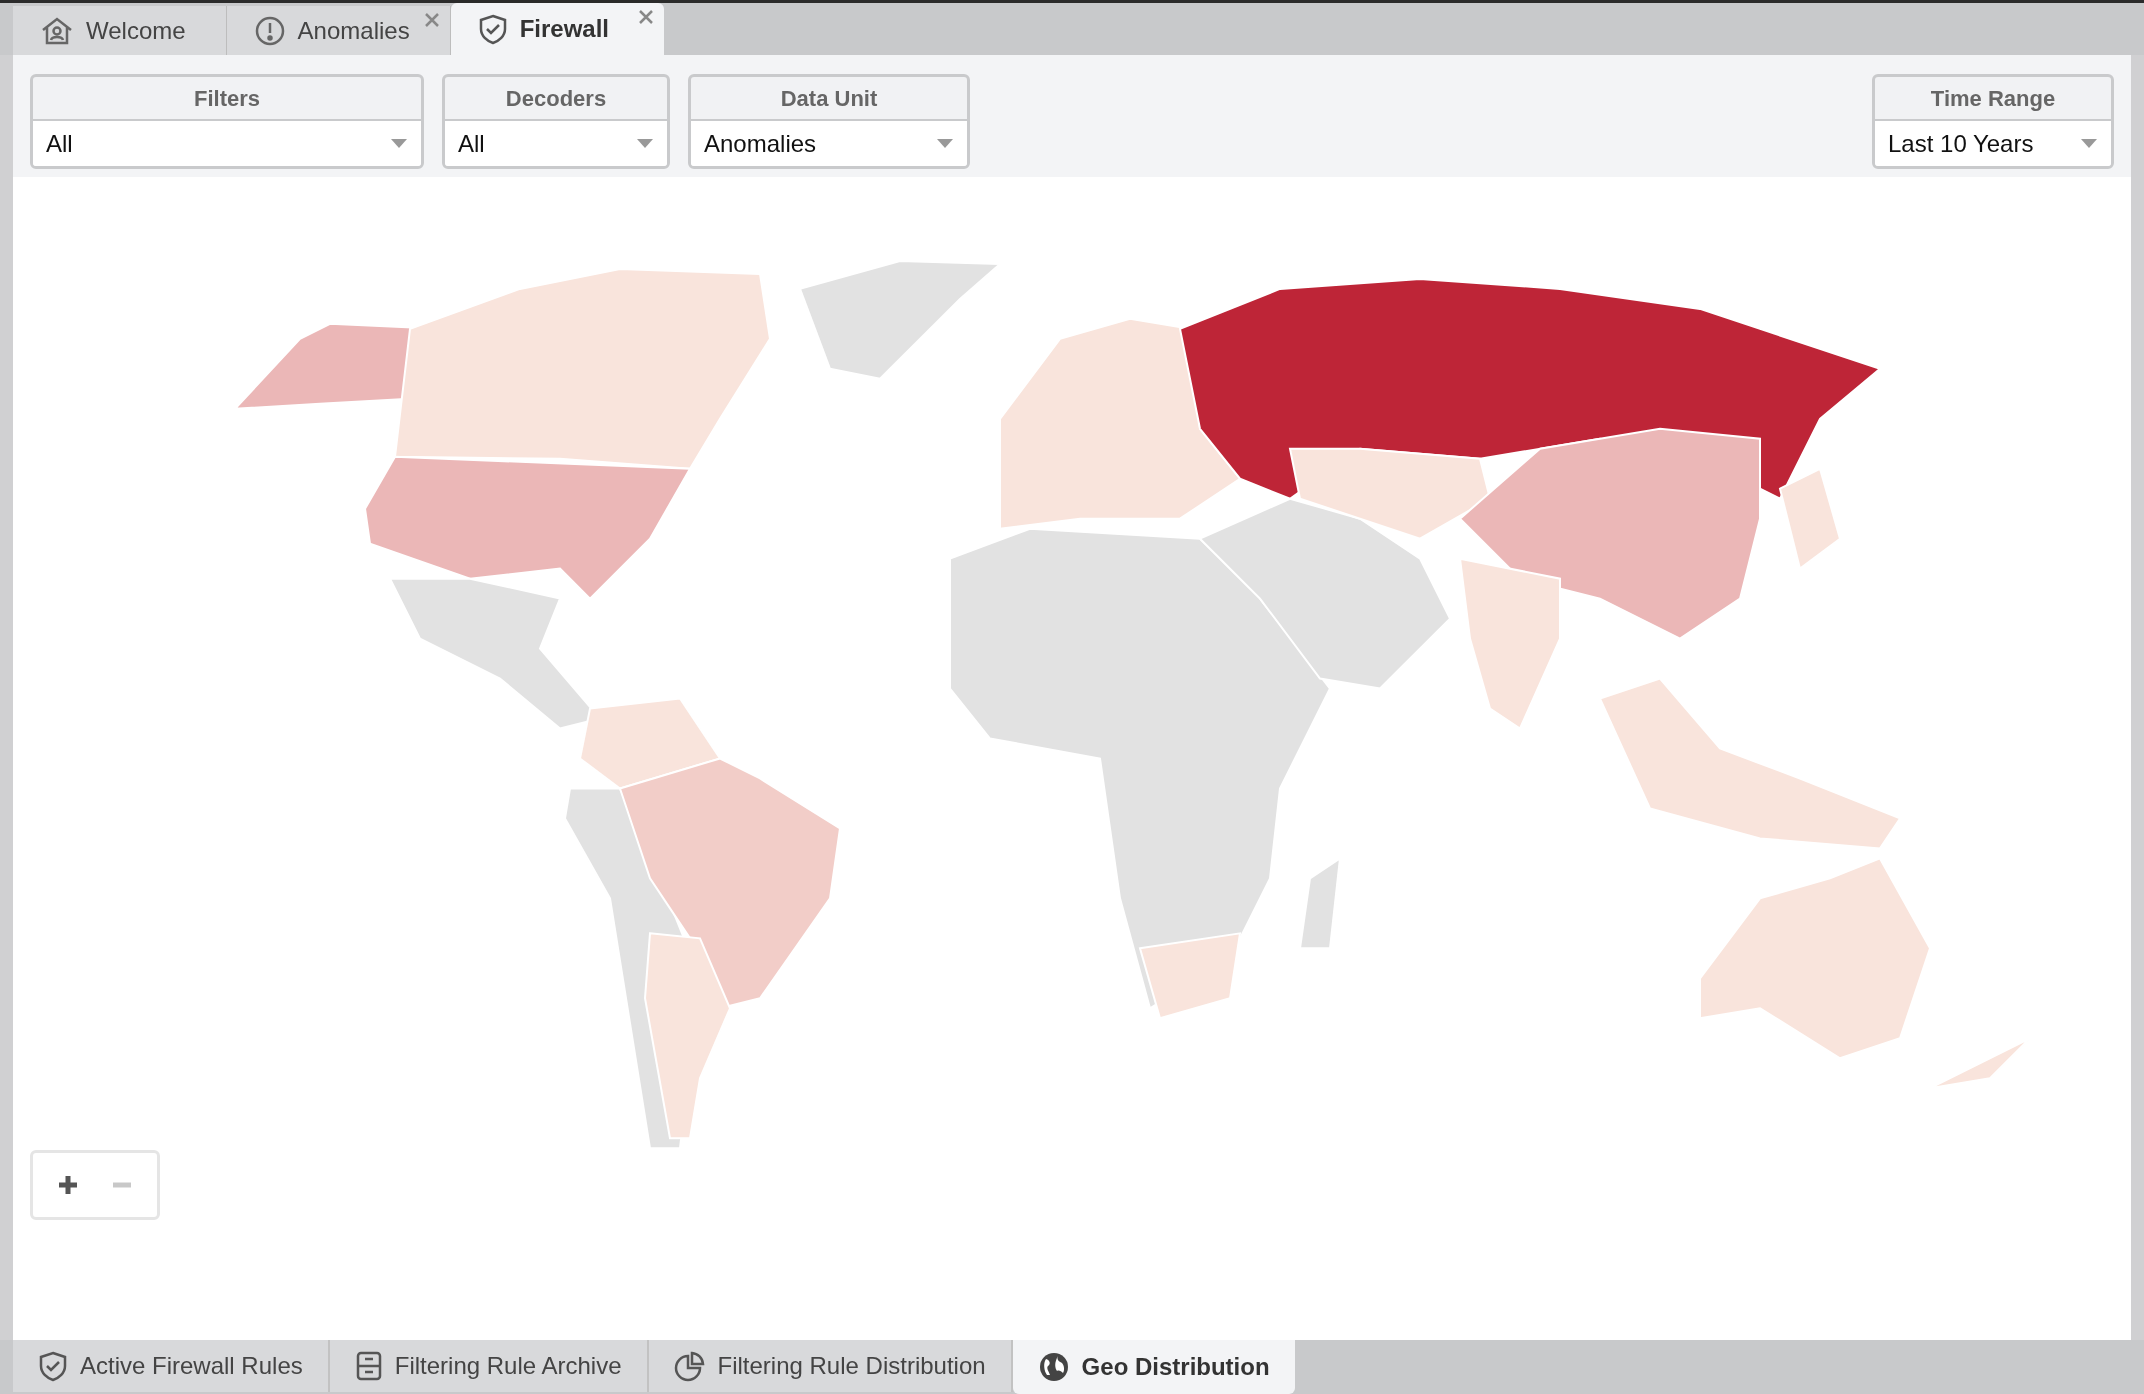 The height and width of the screenshot is (1394, 2144). Describe the element at coordinates (171, 1366) in the screenshot. I see `tab: Active Firewall Rules` at that location.